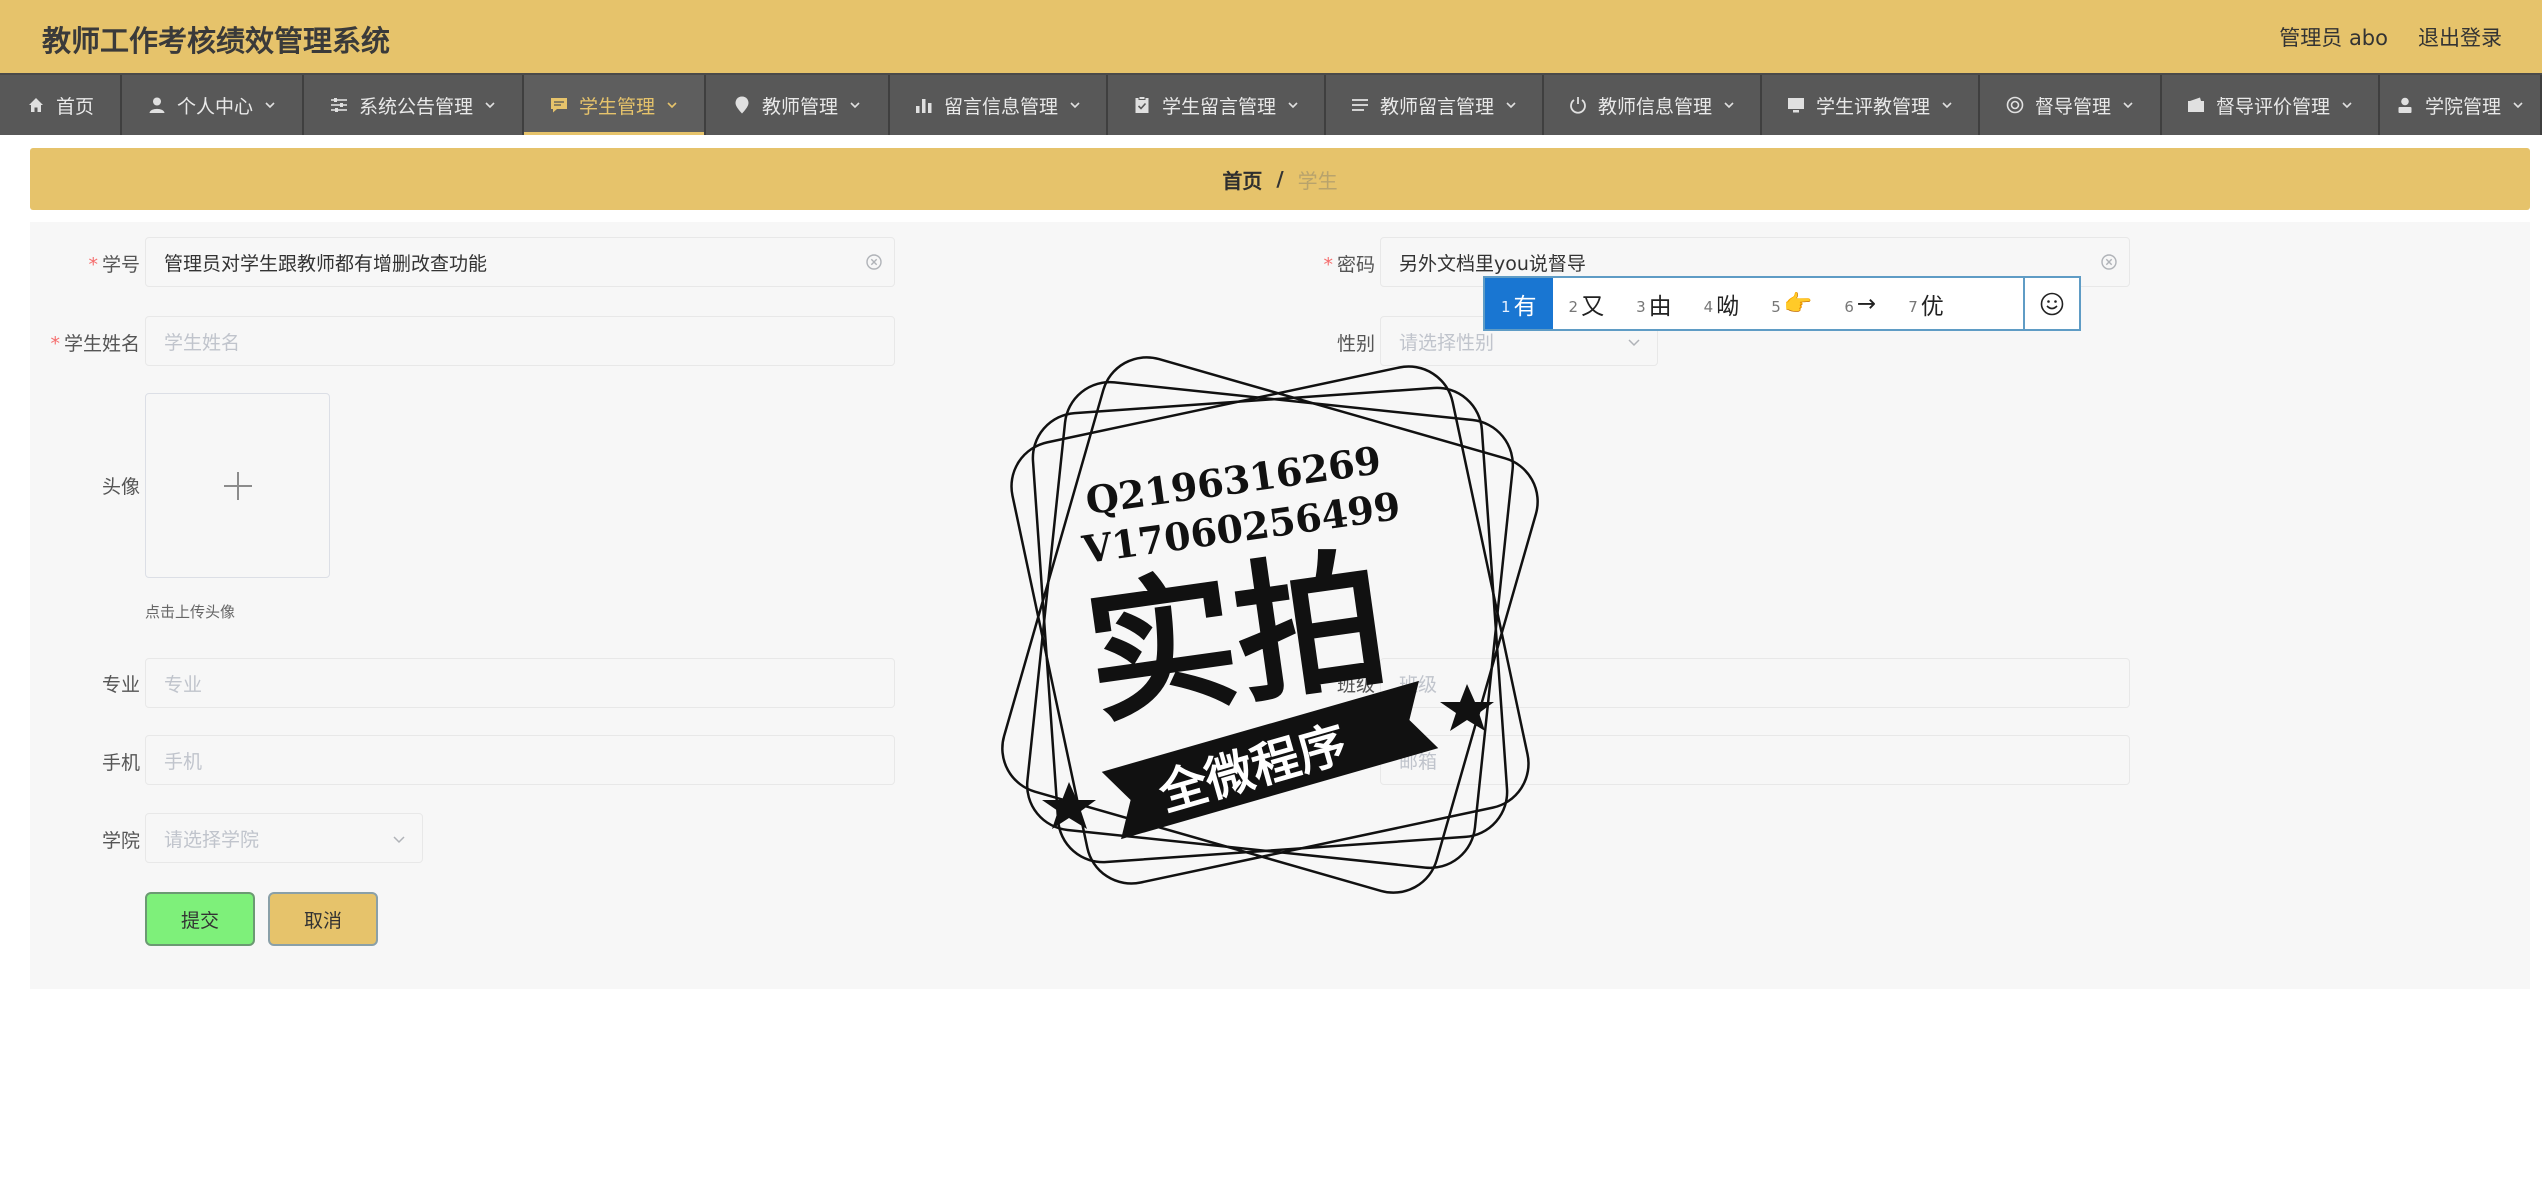 Image resolution: width=2542 pixels, height=1191 pixels. Describe the element at coordinates (520, 341) in the screenshot. I see `student-name-input: 学生姓名` at that location.